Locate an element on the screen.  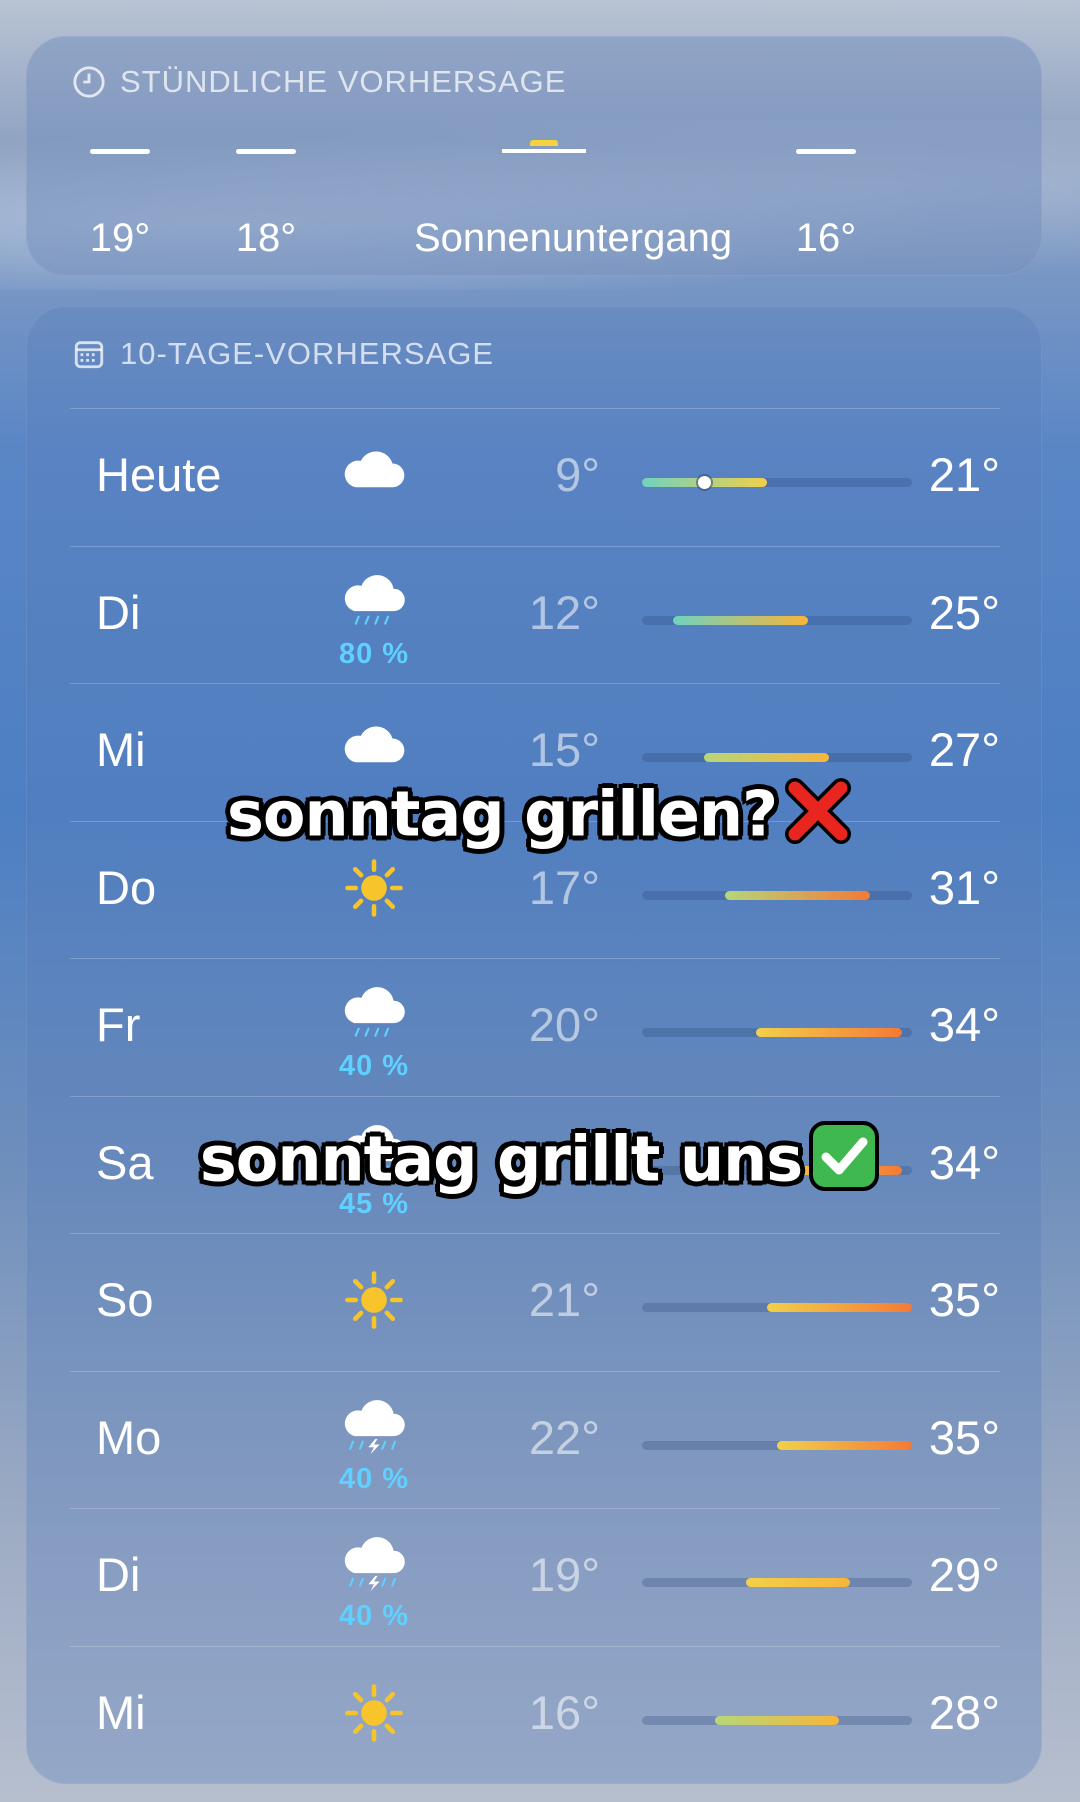
forecast-day-row: Heute 9° 21° is located at coordinates (535, 477).